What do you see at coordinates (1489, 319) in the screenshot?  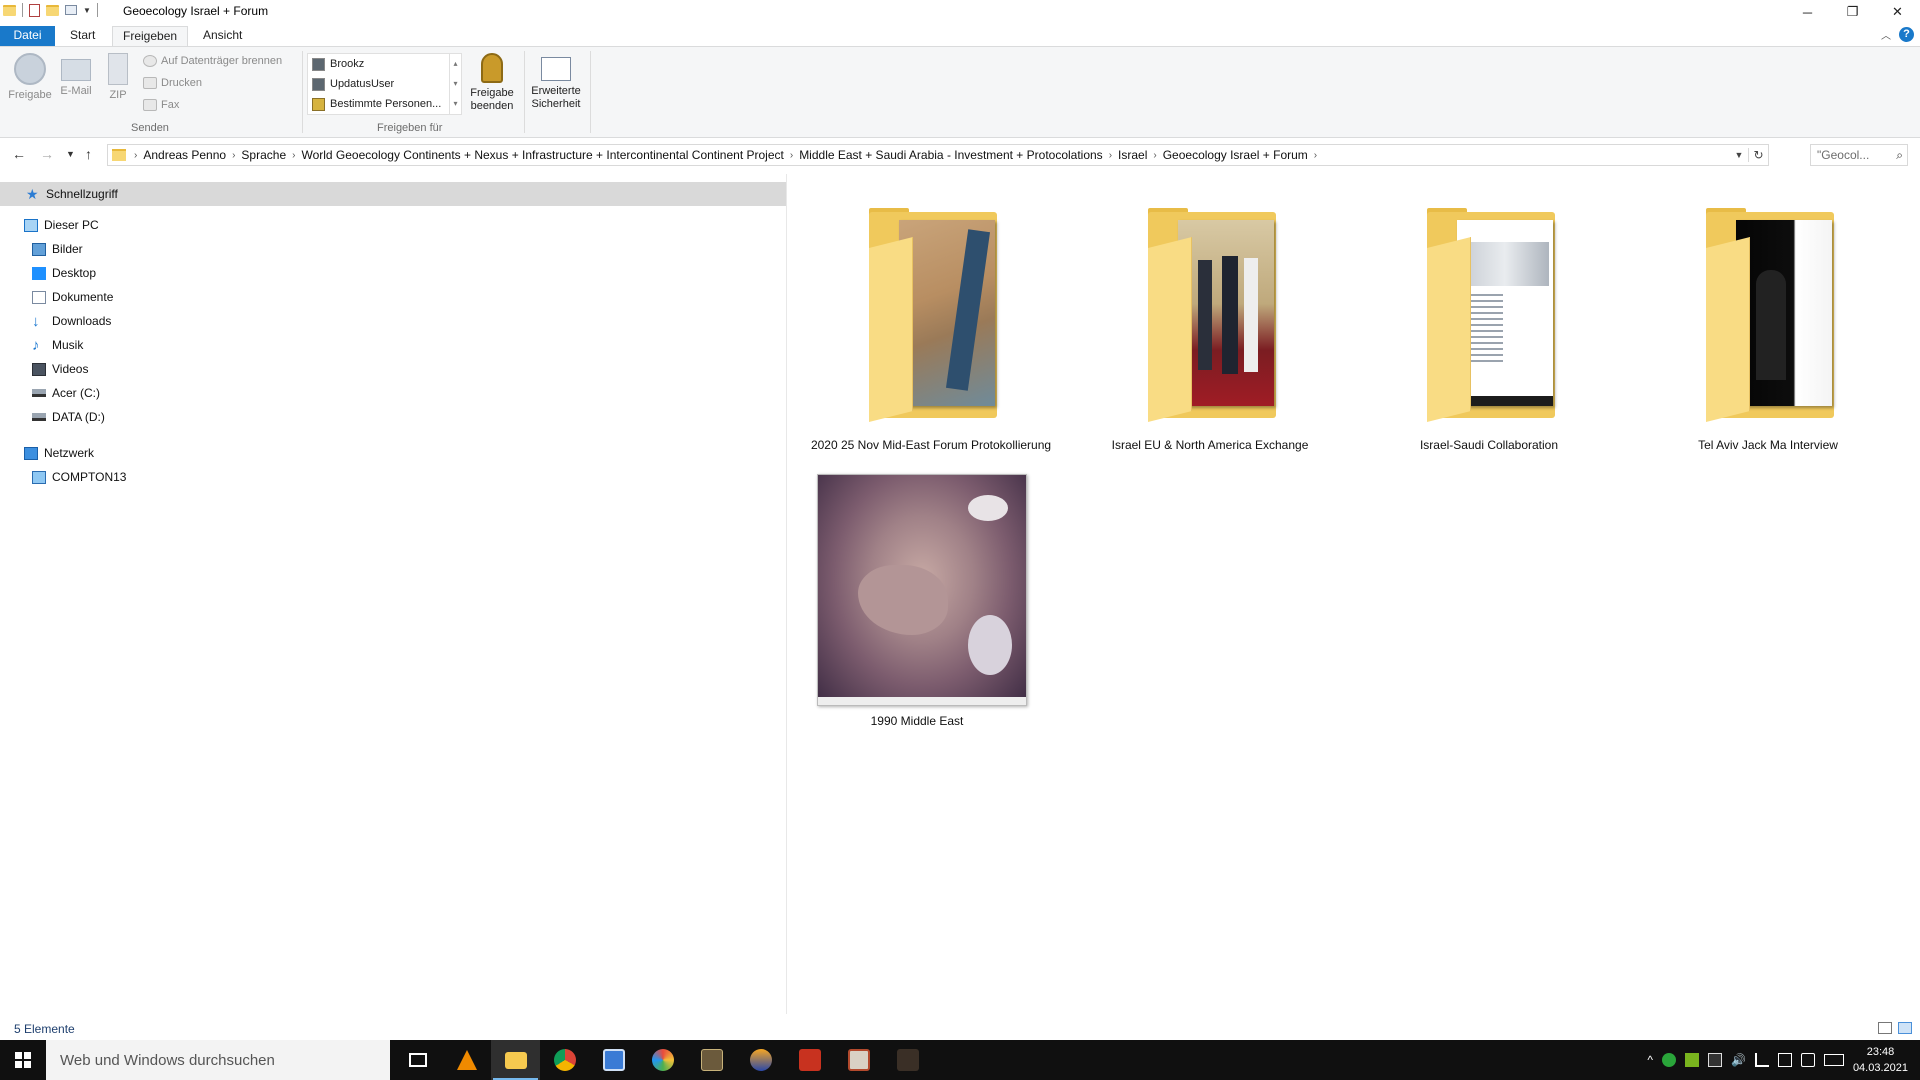 I see `folder-item: Israel-Saudi Collaboration` at bounding box center [1489, 319].